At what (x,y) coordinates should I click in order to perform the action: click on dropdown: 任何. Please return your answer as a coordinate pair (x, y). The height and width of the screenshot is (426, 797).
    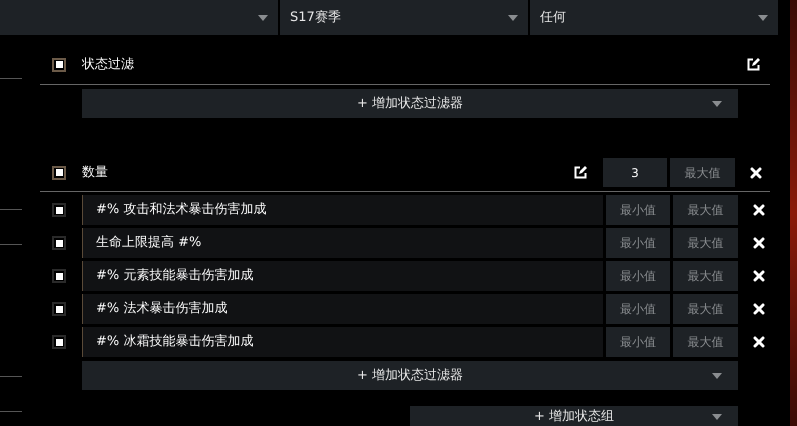
    Looking at the image, I should click on (654, 17).